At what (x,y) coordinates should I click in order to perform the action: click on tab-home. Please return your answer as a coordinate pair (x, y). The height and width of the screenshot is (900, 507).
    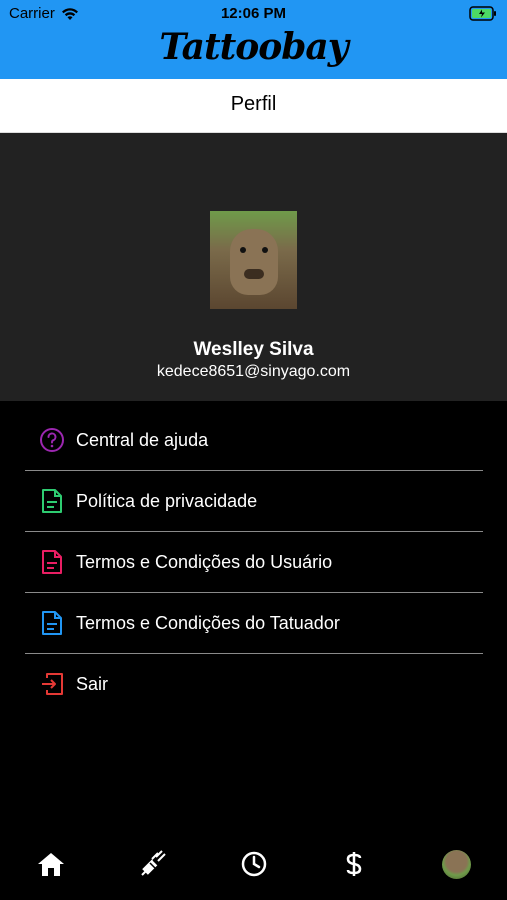
    Looking at the image, I should click on (51, 864).